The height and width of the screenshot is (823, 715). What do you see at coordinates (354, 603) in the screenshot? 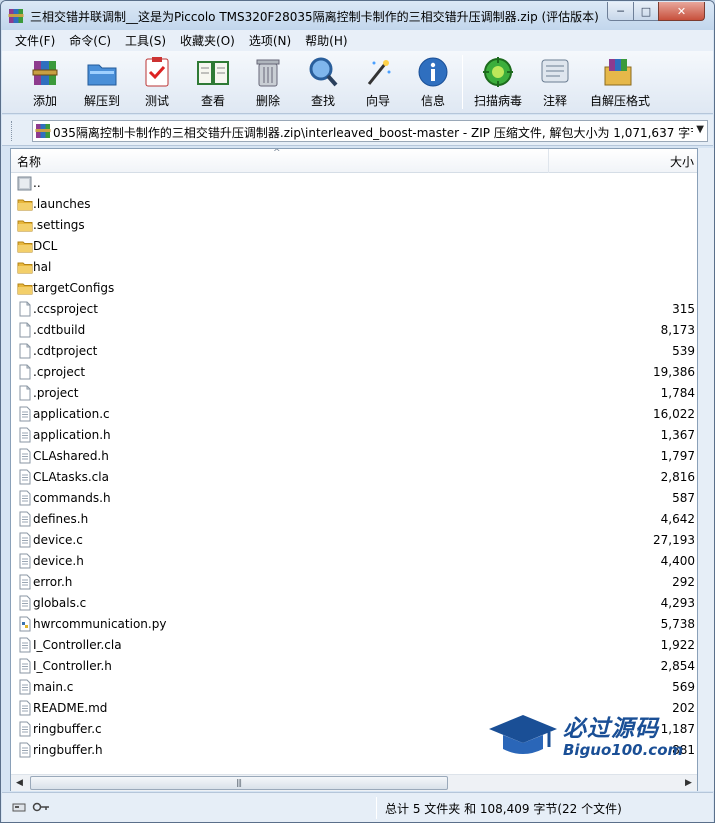
I see `file-row: globals.c 4,293` at bounding box center [354, 603].